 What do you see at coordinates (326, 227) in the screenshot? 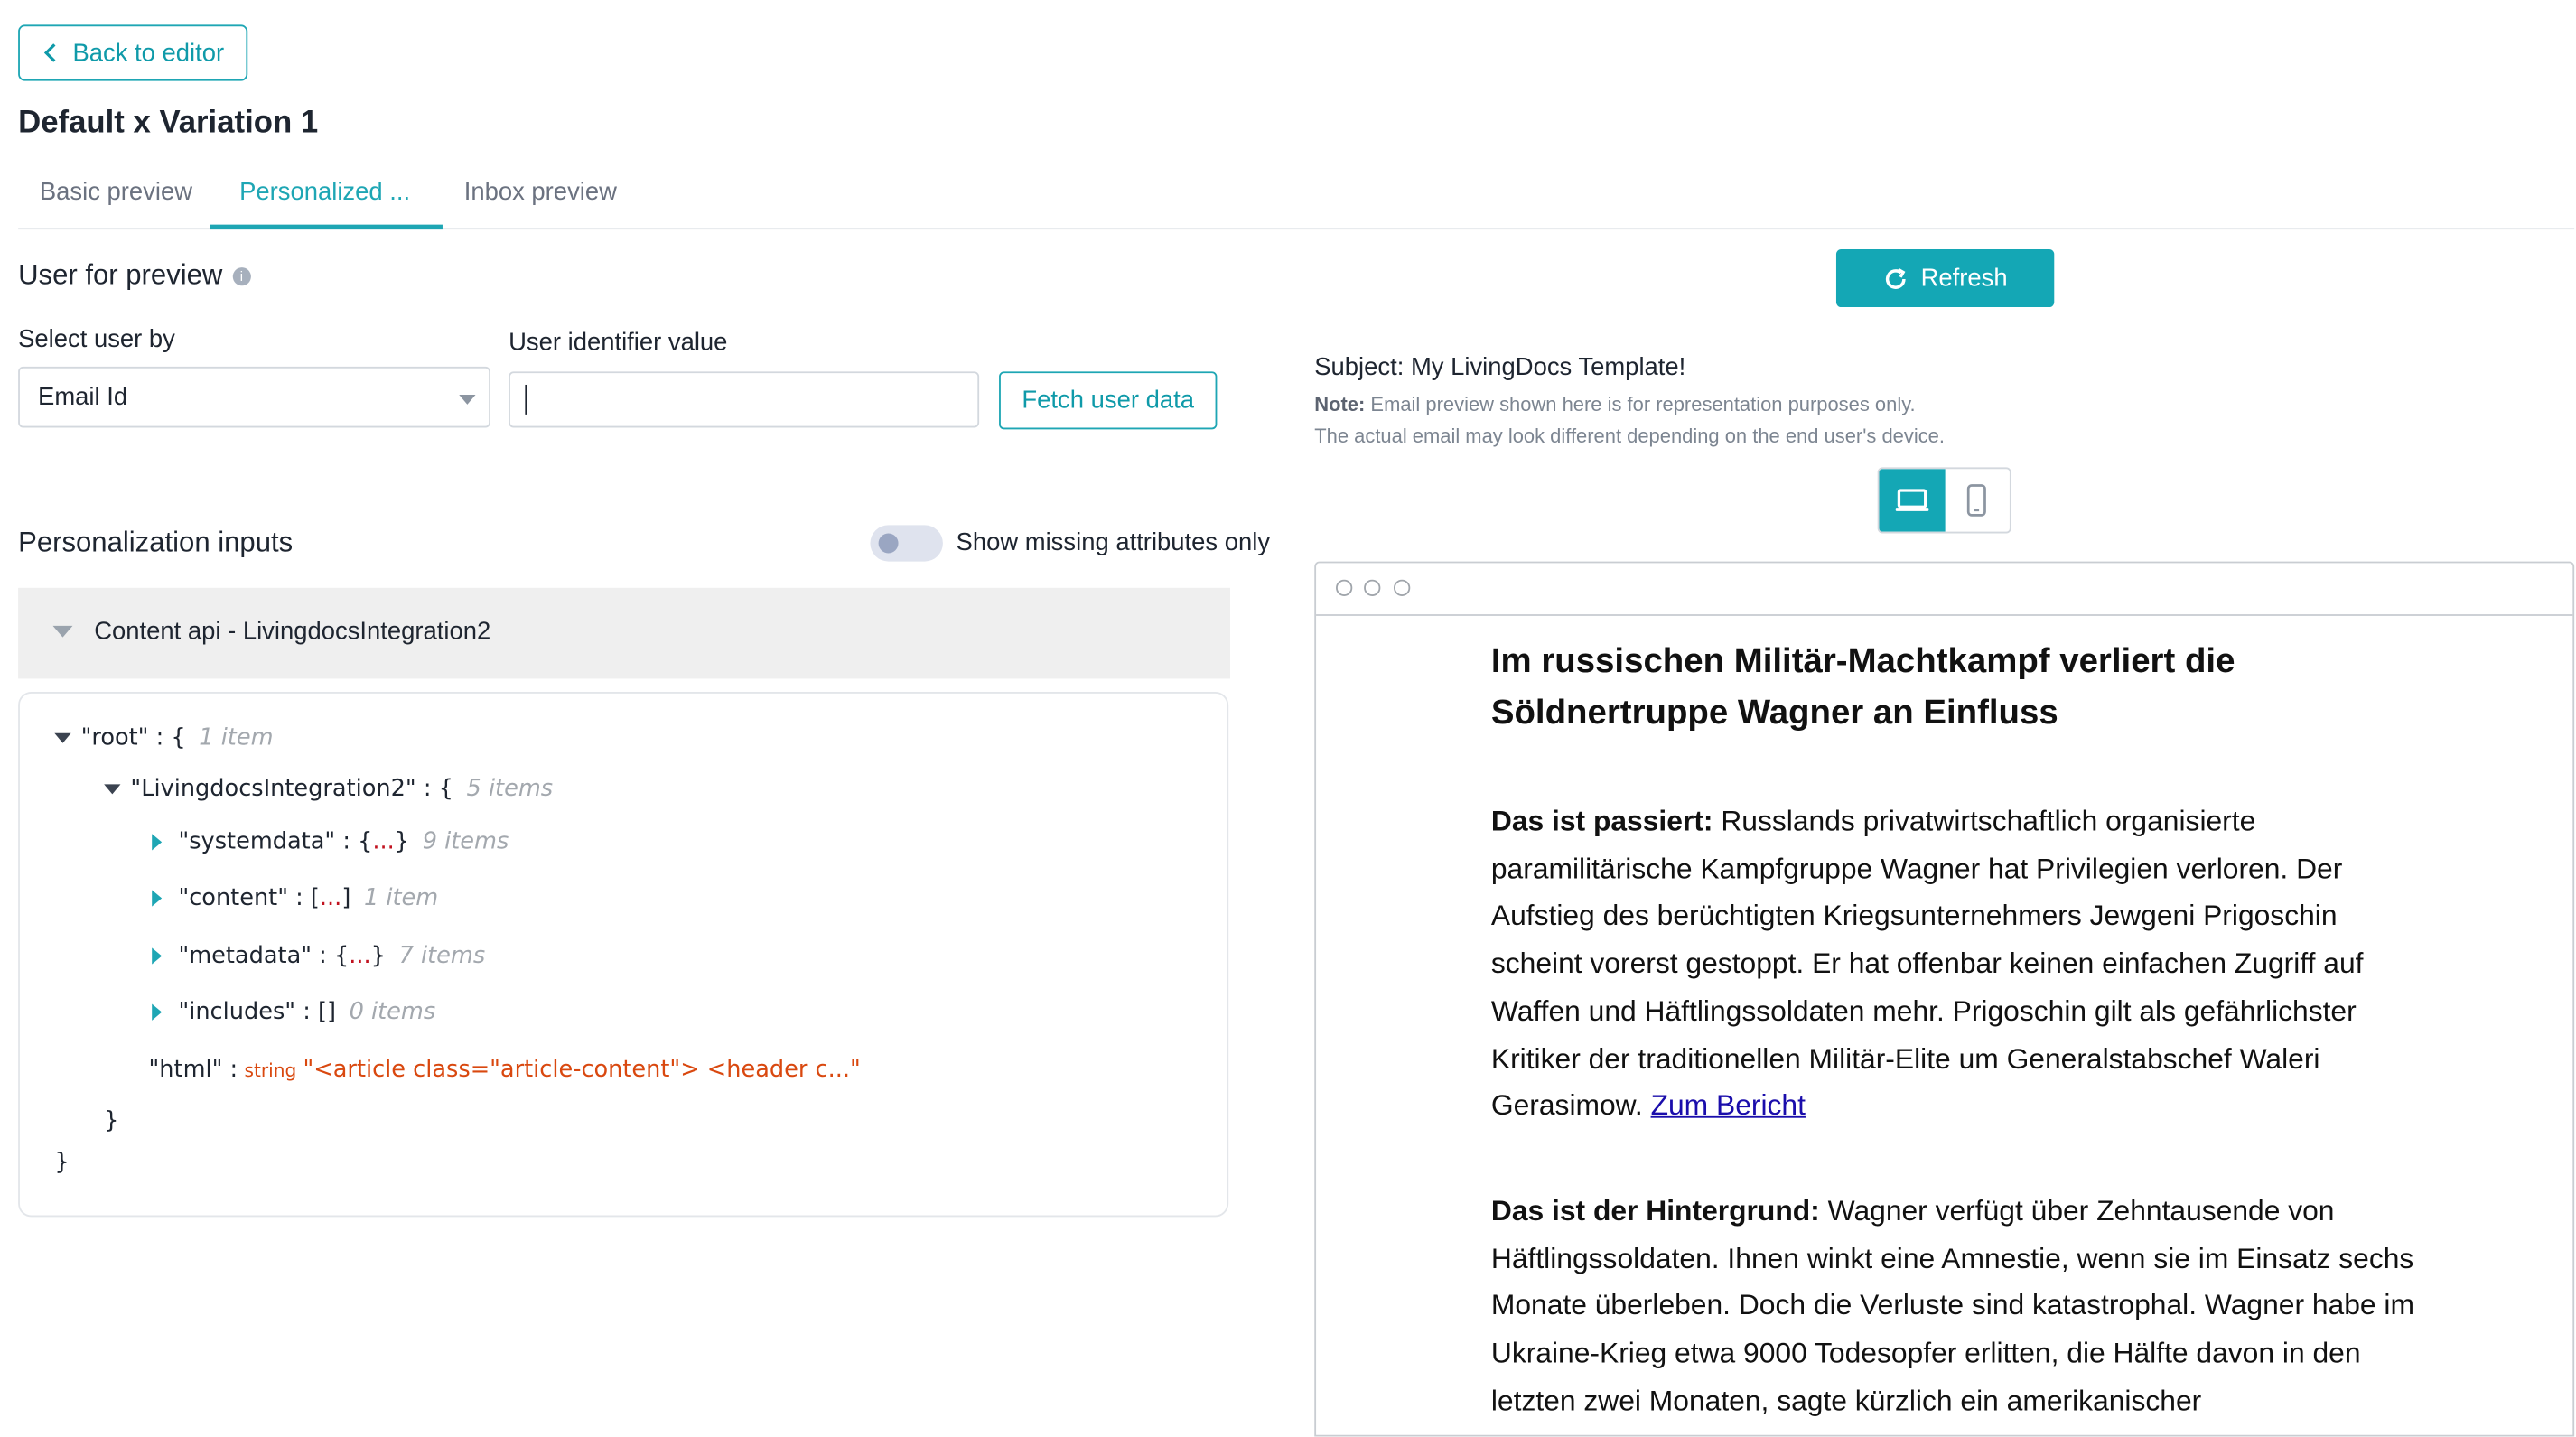
I see `active-tab-indicator` at bounding box center [326, 227].